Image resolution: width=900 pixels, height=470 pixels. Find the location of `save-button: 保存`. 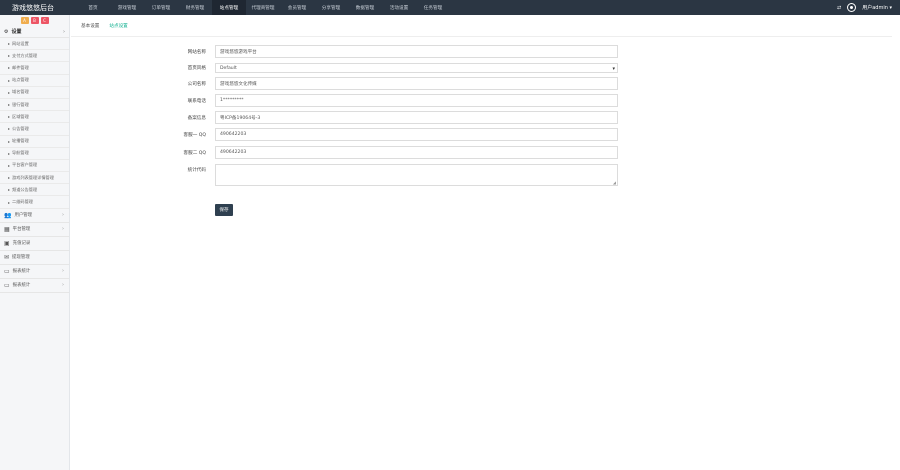

save-button: 保存 is located at coordinates (224, 210).